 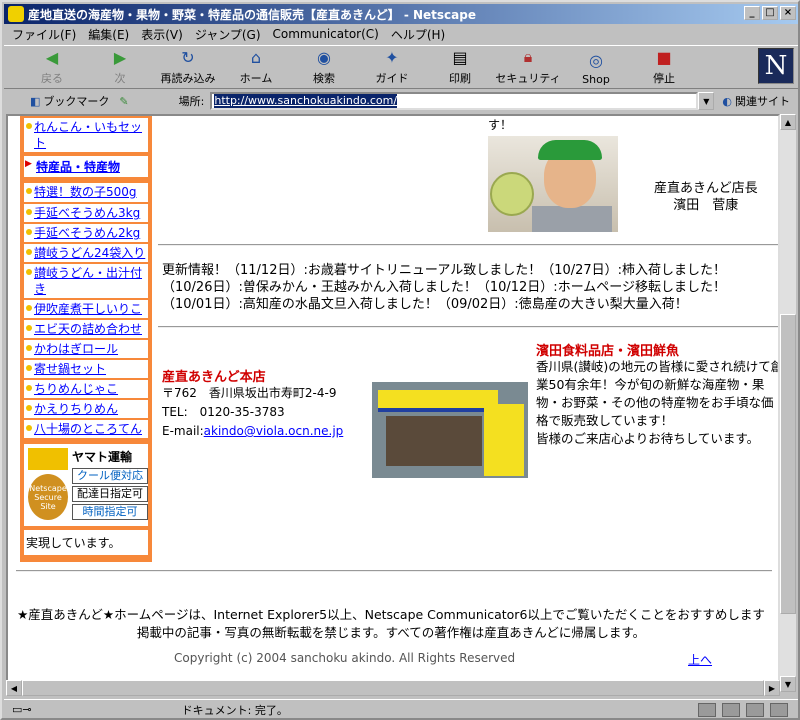 I want to click on related-sites-button: ◐ 関連サイト, so click(x=756, y=101).